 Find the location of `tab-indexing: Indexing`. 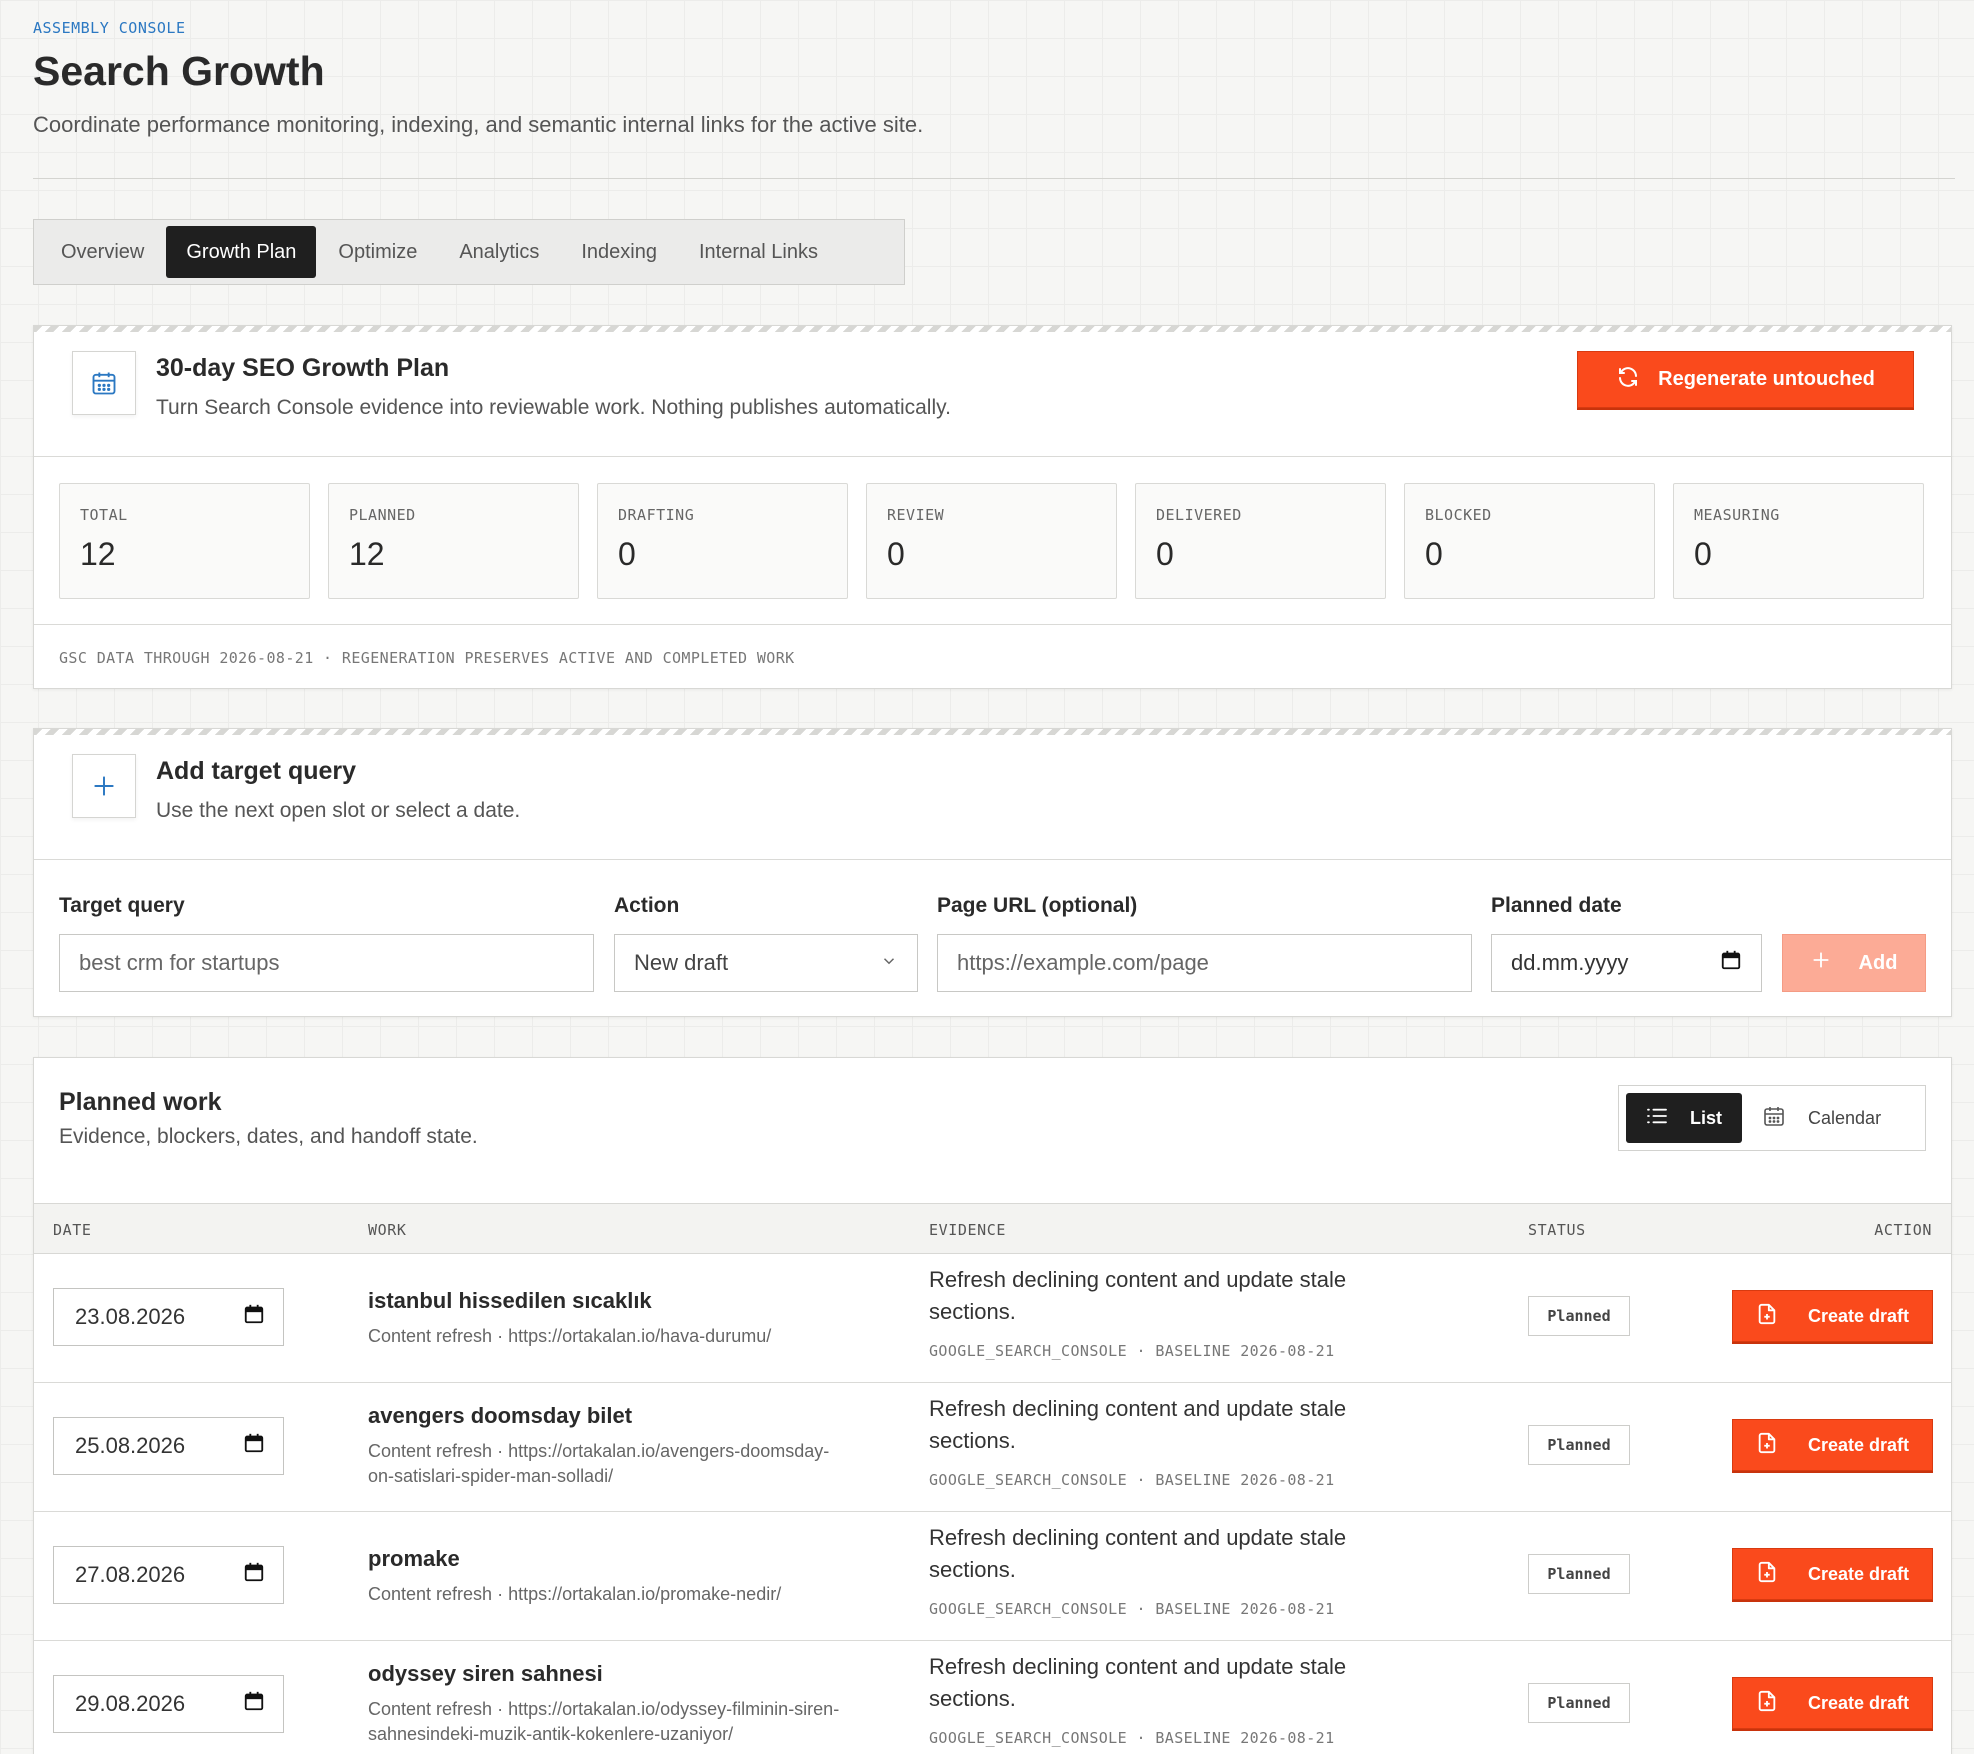

tab-indexing: Indexing is located at coordinates (619, 252).